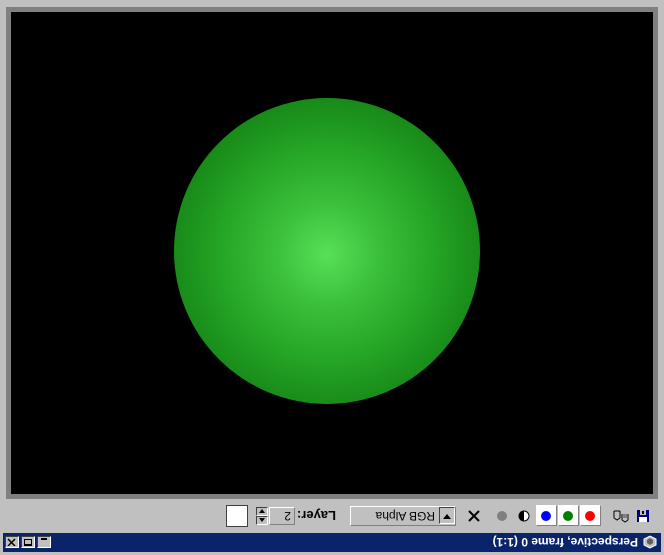  I want to click on channel-value: RGB Alpha, so click(405, 516).